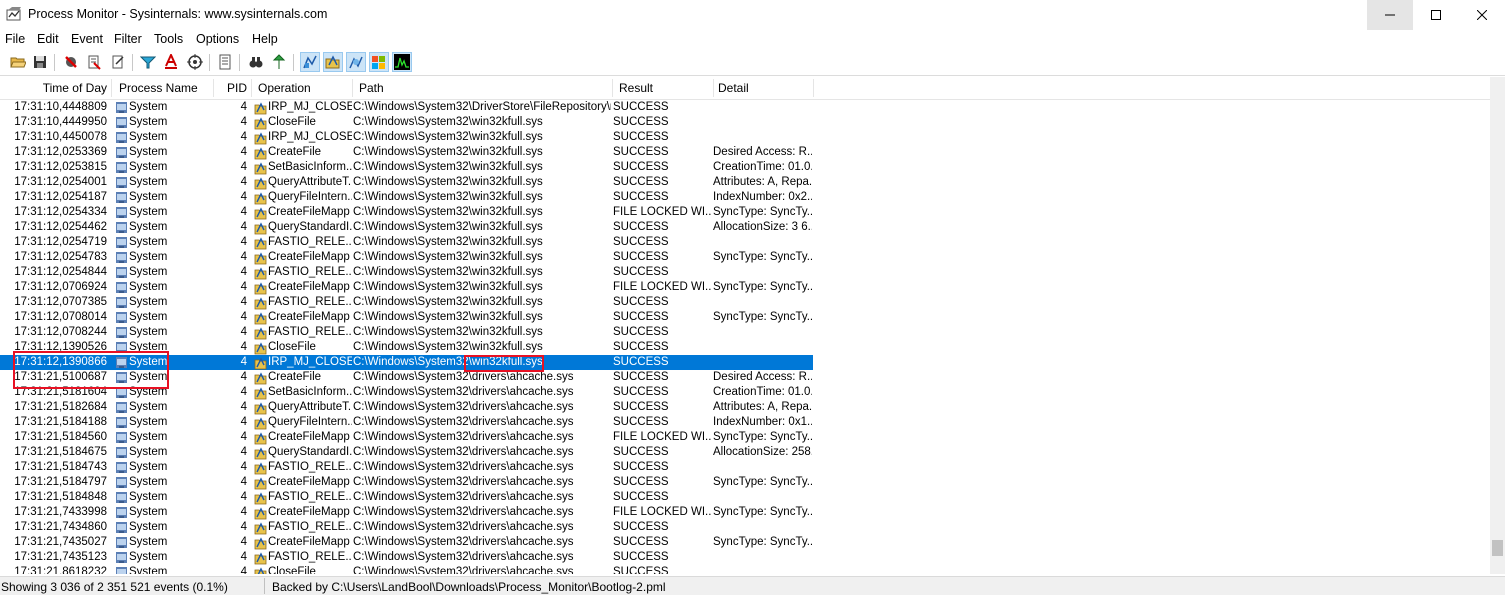 This screenshot has width=1505, height=595. What do you see at coordinates (763, 88) in the screenshot?
I see `column-detail: Detail` at bounding box center [763, 88].